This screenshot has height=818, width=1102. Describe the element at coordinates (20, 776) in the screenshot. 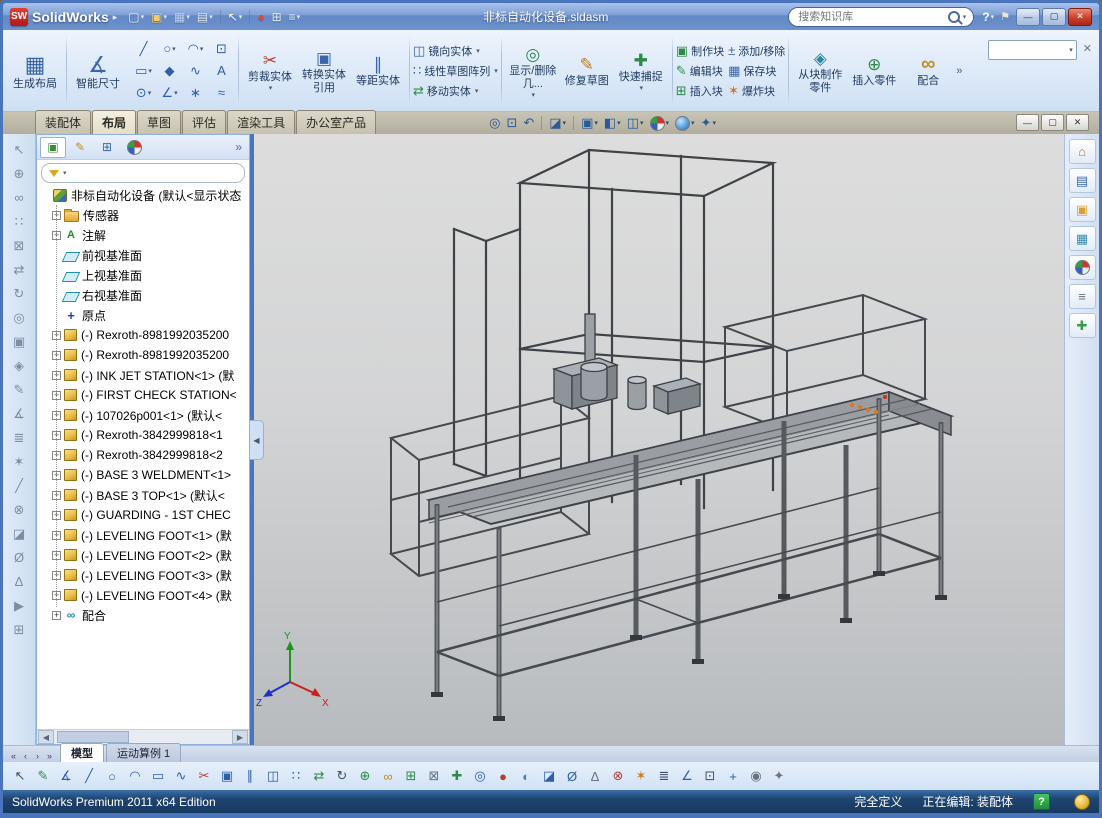

I see `select-button: ↖` at that location.